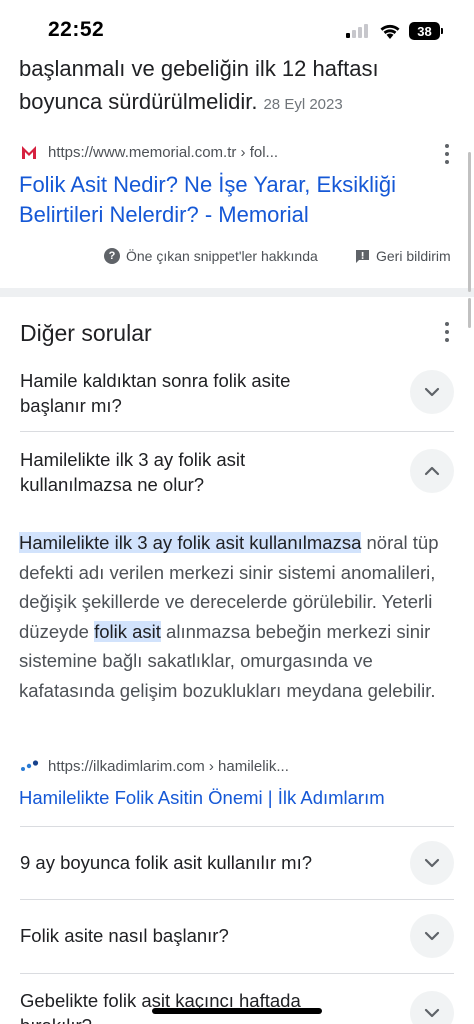 Image resolution: width=474 pixels, height=1024 pixels. What do you see at coordinates (112, 256) in the screenshot?
I see `question-circle-icon: ?` at bounding box center [112, 256].